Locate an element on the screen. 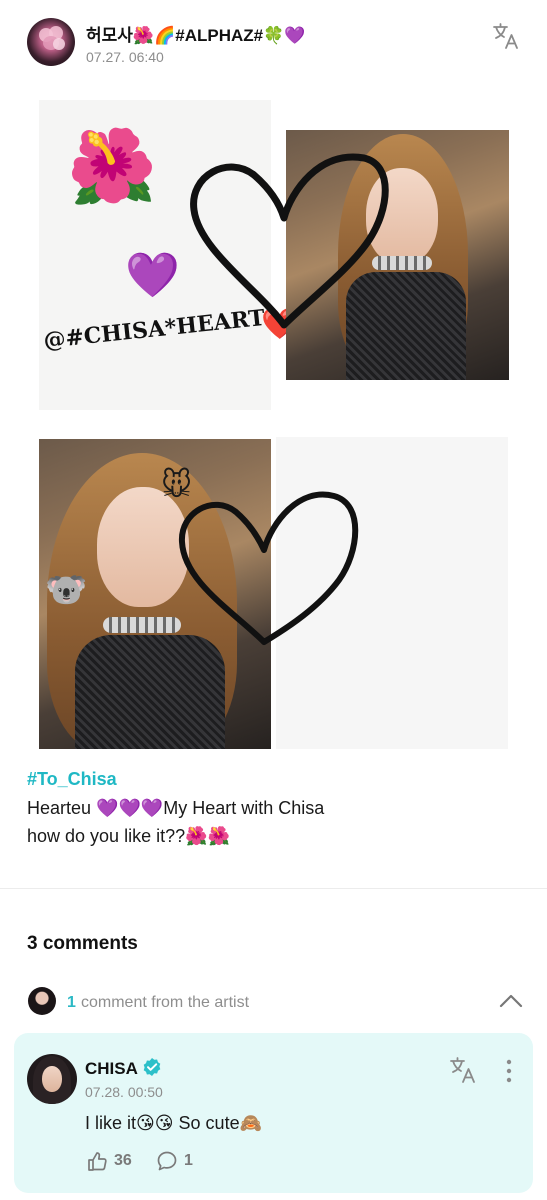  post-timestamp: 07.27. 06:40 is located at coordinates (125, 57).